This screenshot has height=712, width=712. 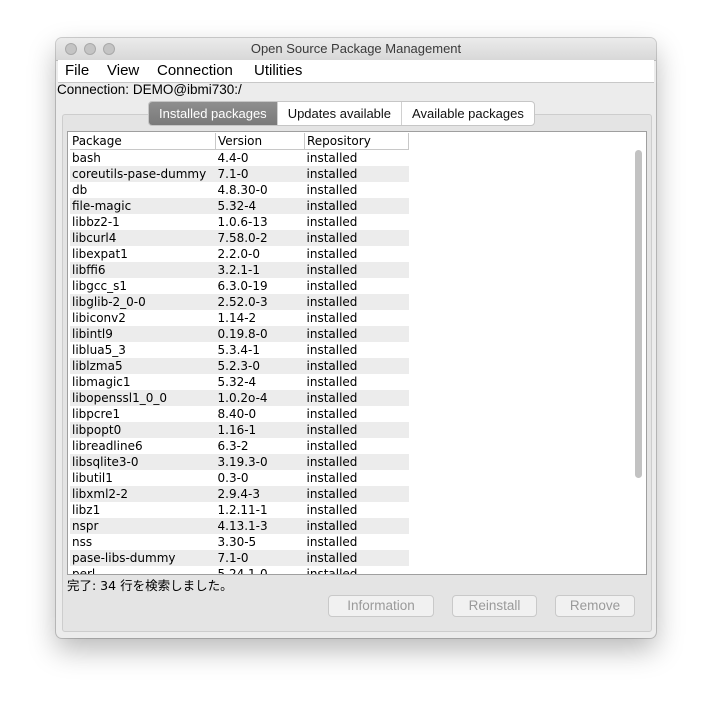 I want to click on table-row: libutil1 0.3-0 installed, so click(x=239, y=478).